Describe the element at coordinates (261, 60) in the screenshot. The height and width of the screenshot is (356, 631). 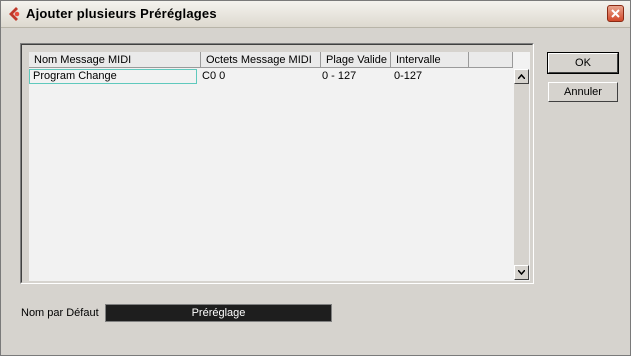
I see `column-header-octets: Octets Message MIDI` at that location.